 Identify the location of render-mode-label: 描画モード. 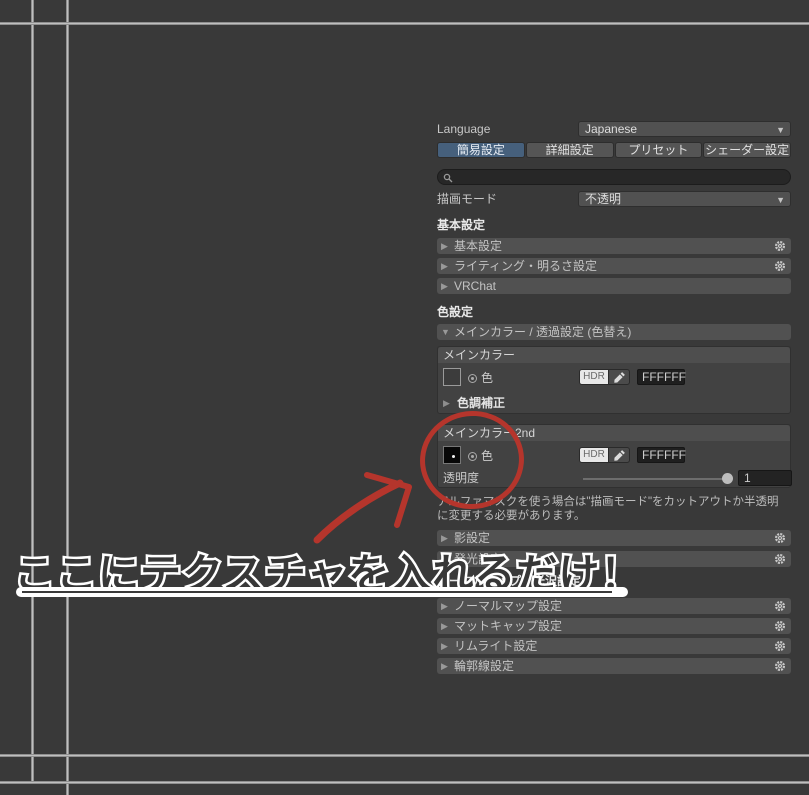
(467, 199).